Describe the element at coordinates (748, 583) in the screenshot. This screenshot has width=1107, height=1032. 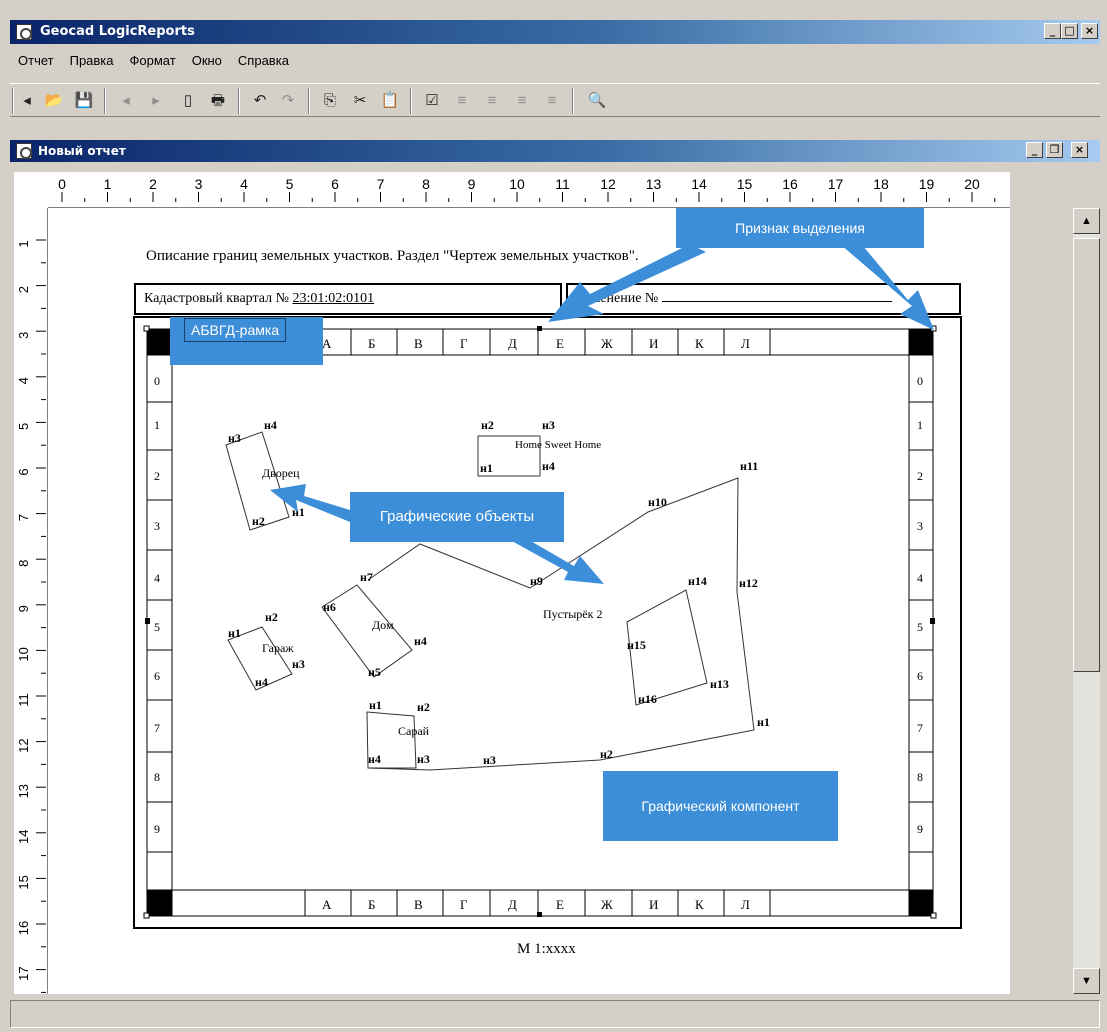
I see `point-label: н12` at that location.